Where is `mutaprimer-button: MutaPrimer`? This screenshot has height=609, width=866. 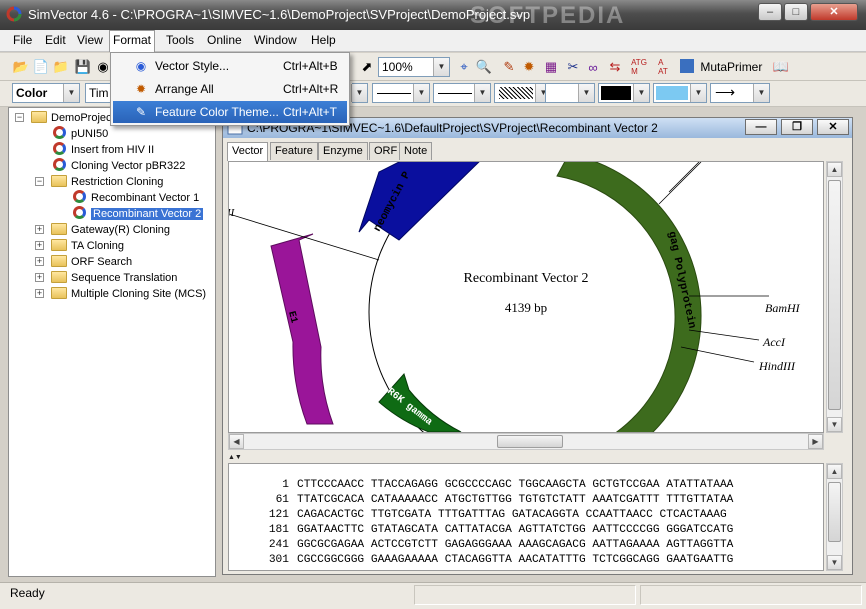 mutaprimer-button: MutaPrimer is located at coordinates (721, 67).